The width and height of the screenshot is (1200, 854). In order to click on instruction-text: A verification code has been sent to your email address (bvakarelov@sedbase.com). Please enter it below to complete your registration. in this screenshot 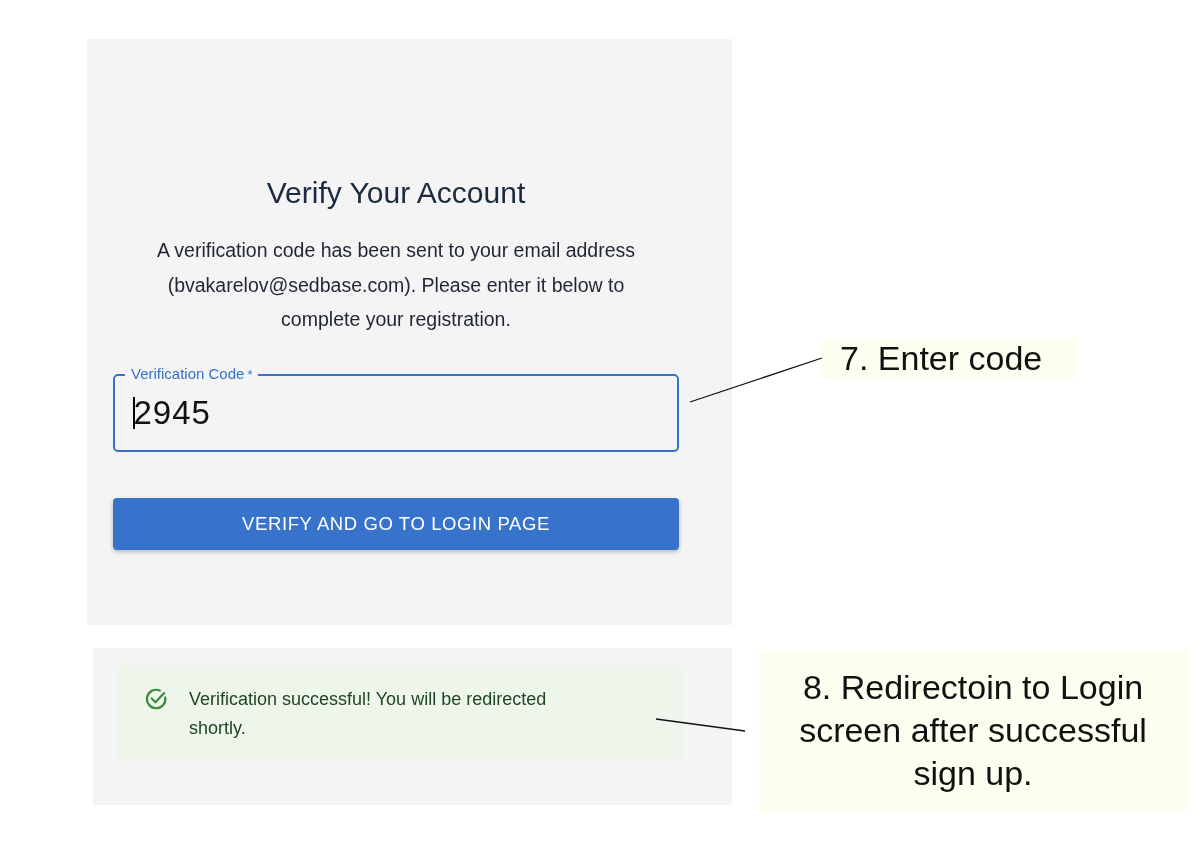, I will do `click(396, 285)`.